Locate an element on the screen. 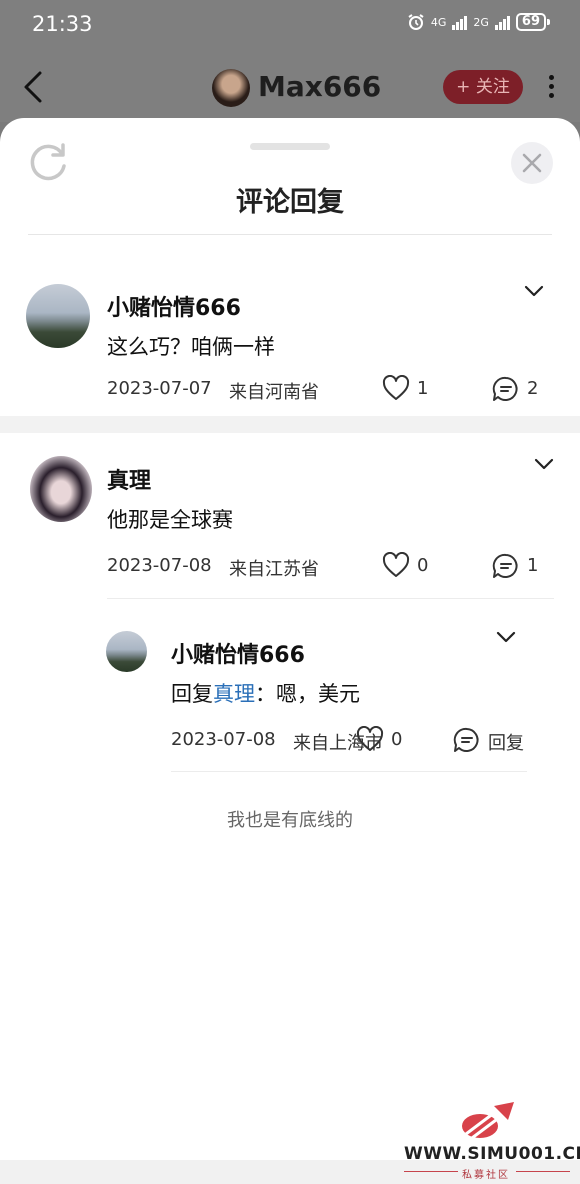 The image size is (580, 1184). more-options-icon is located at coordinates (551, 88).